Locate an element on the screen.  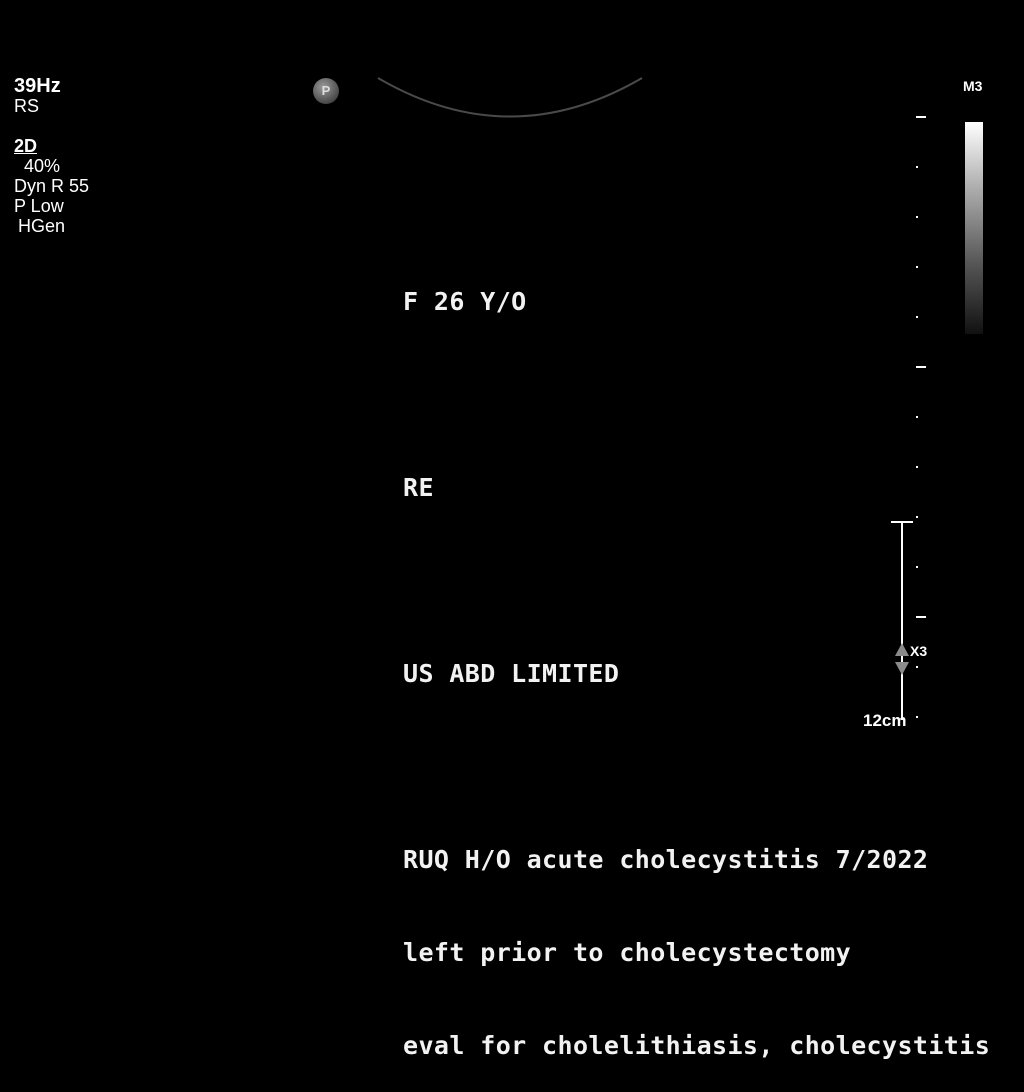
focus-line is located at coordinates (902, 621).